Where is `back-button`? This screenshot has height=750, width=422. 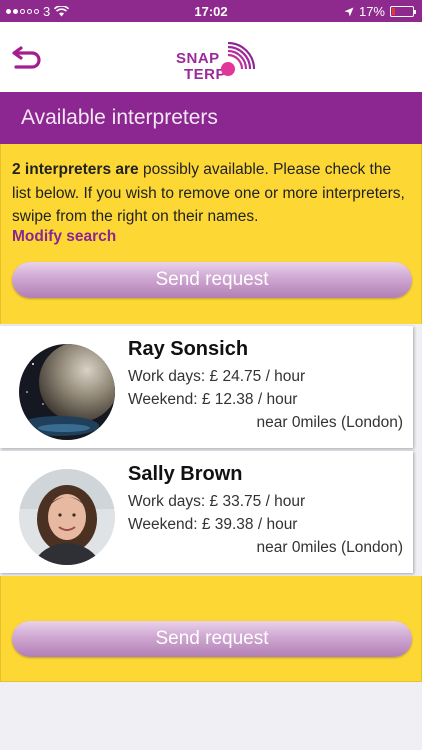 back-button is located at coordinates (26, 59).